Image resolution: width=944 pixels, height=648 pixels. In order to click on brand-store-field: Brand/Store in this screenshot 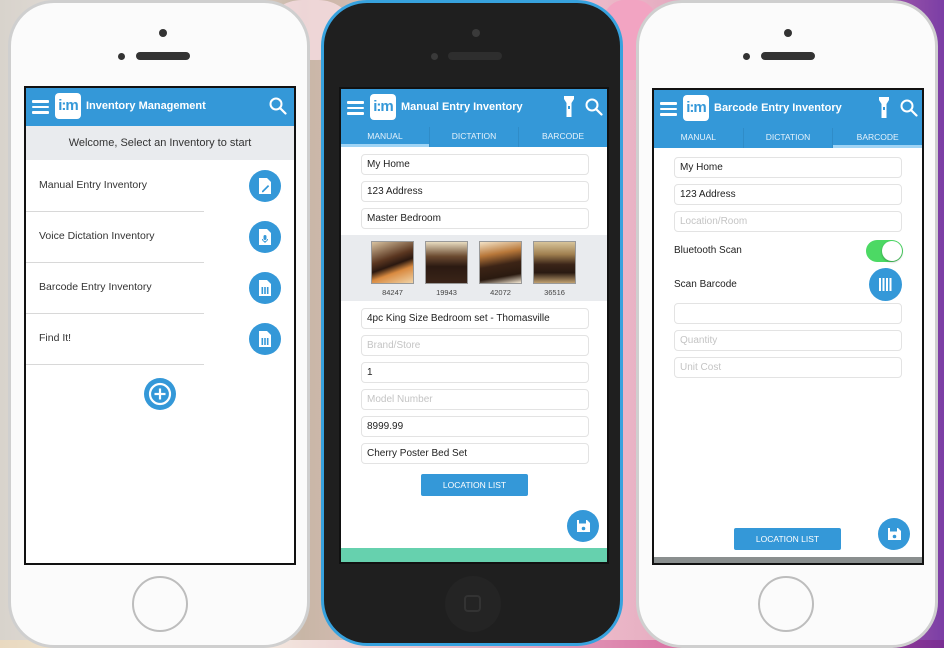, I will do `click(475, 345)`.